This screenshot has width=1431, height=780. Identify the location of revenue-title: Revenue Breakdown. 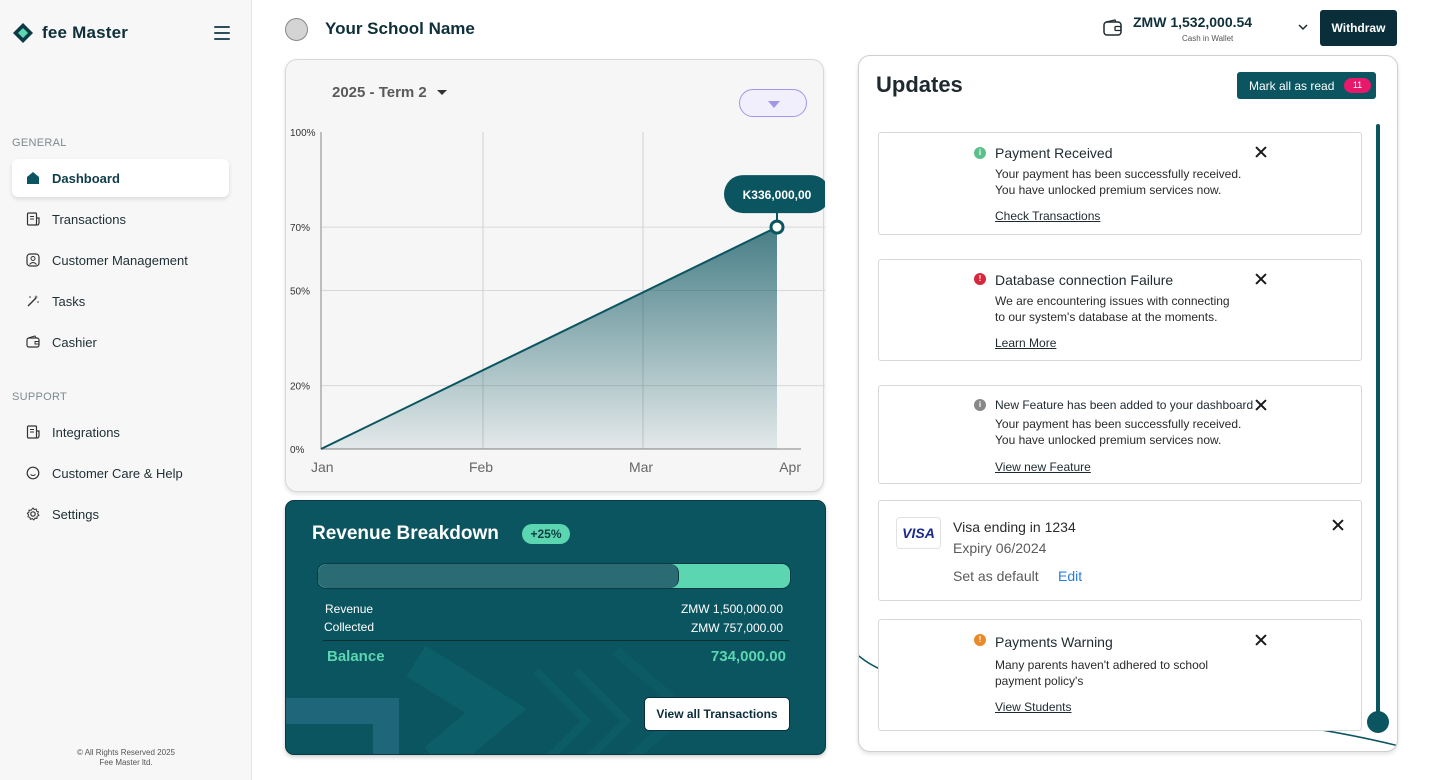
(405, 533).